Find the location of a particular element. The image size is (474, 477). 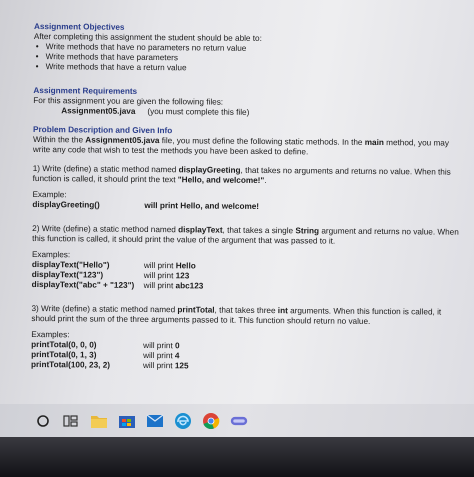

app-icon is located at coordinates (239, 421).